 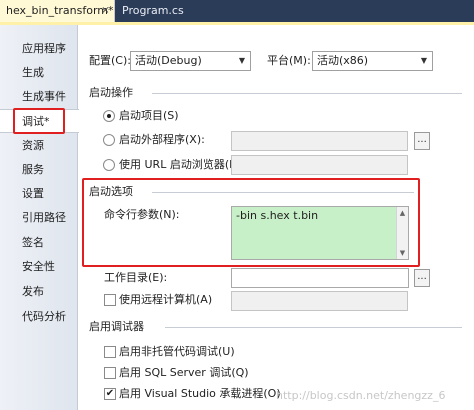 What do you see at coordinates (109, 116) in the screenshot?
I see `start-project-radio` at bounding box center [109, 116].